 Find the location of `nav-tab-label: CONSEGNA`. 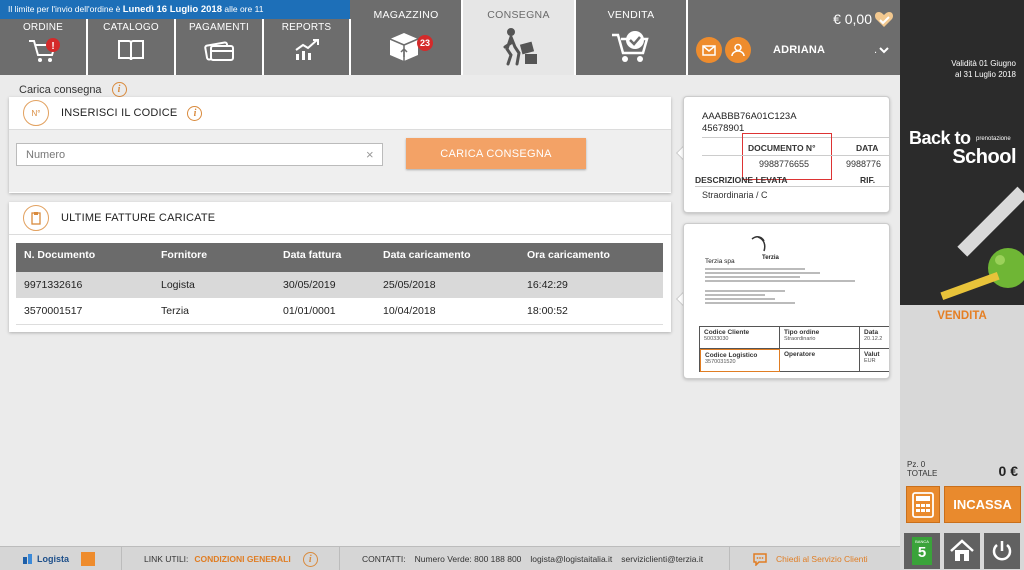

nav-tab-label: CONSEGNA is located at coordinates (518, 15).